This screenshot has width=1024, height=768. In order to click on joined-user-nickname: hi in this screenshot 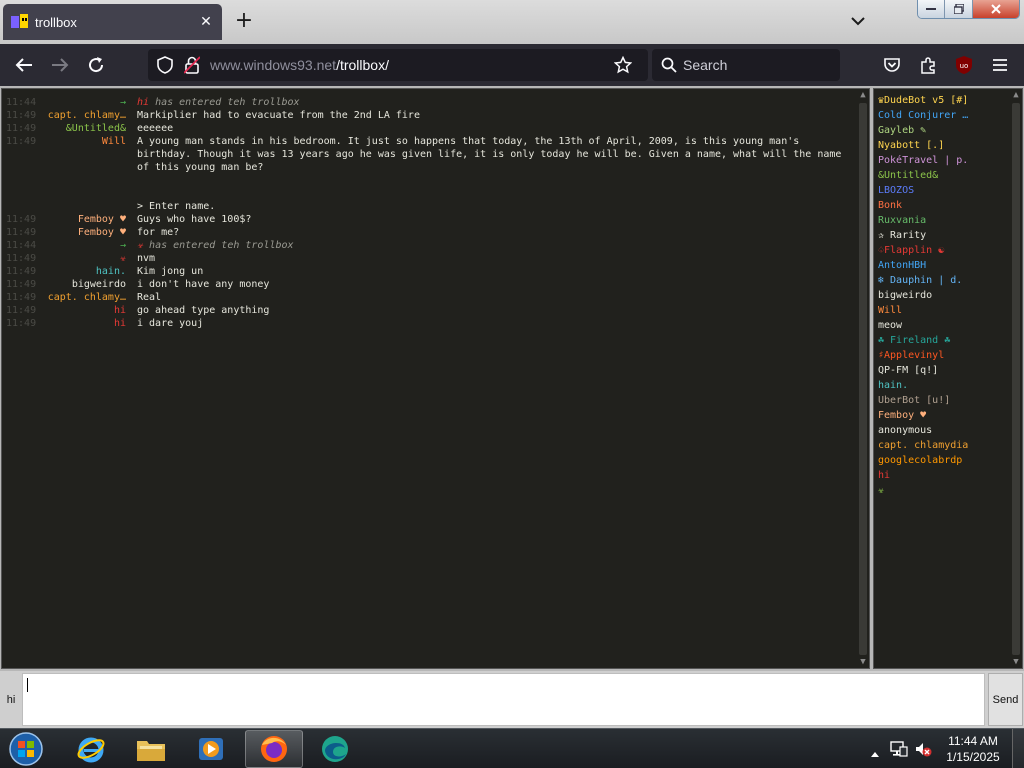, I will do `click(143, 102)`.